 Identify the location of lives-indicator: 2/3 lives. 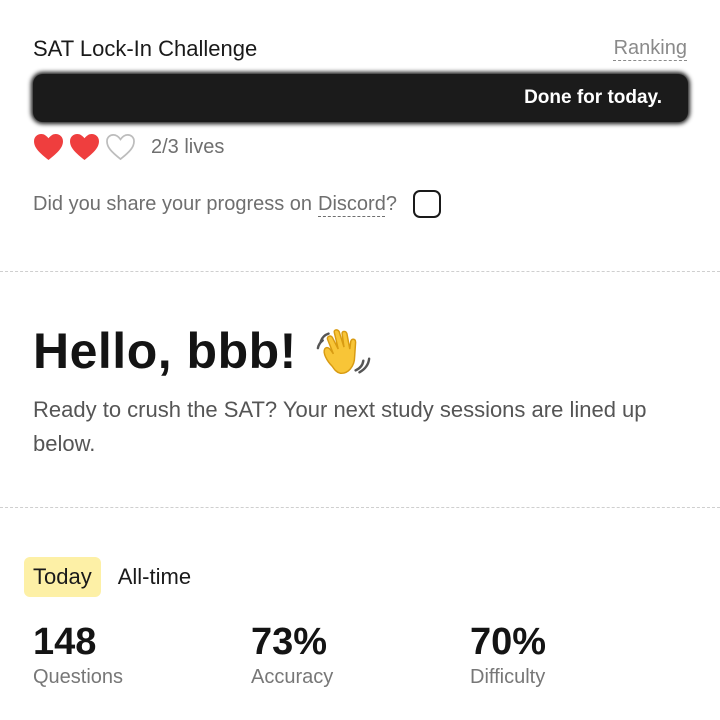
(128, 147).